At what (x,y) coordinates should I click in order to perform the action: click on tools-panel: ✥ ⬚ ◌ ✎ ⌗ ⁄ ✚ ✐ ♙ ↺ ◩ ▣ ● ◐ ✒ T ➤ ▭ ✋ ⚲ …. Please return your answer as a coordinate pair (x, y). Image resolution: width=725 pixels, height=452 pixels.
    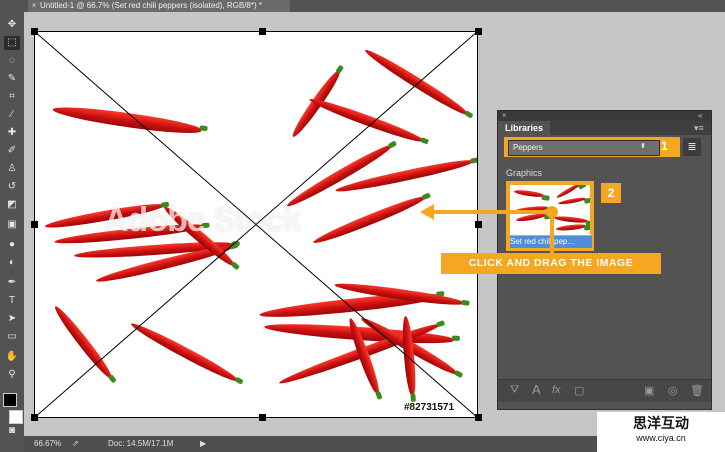
    Looking at the image, I should click on (12, 232).